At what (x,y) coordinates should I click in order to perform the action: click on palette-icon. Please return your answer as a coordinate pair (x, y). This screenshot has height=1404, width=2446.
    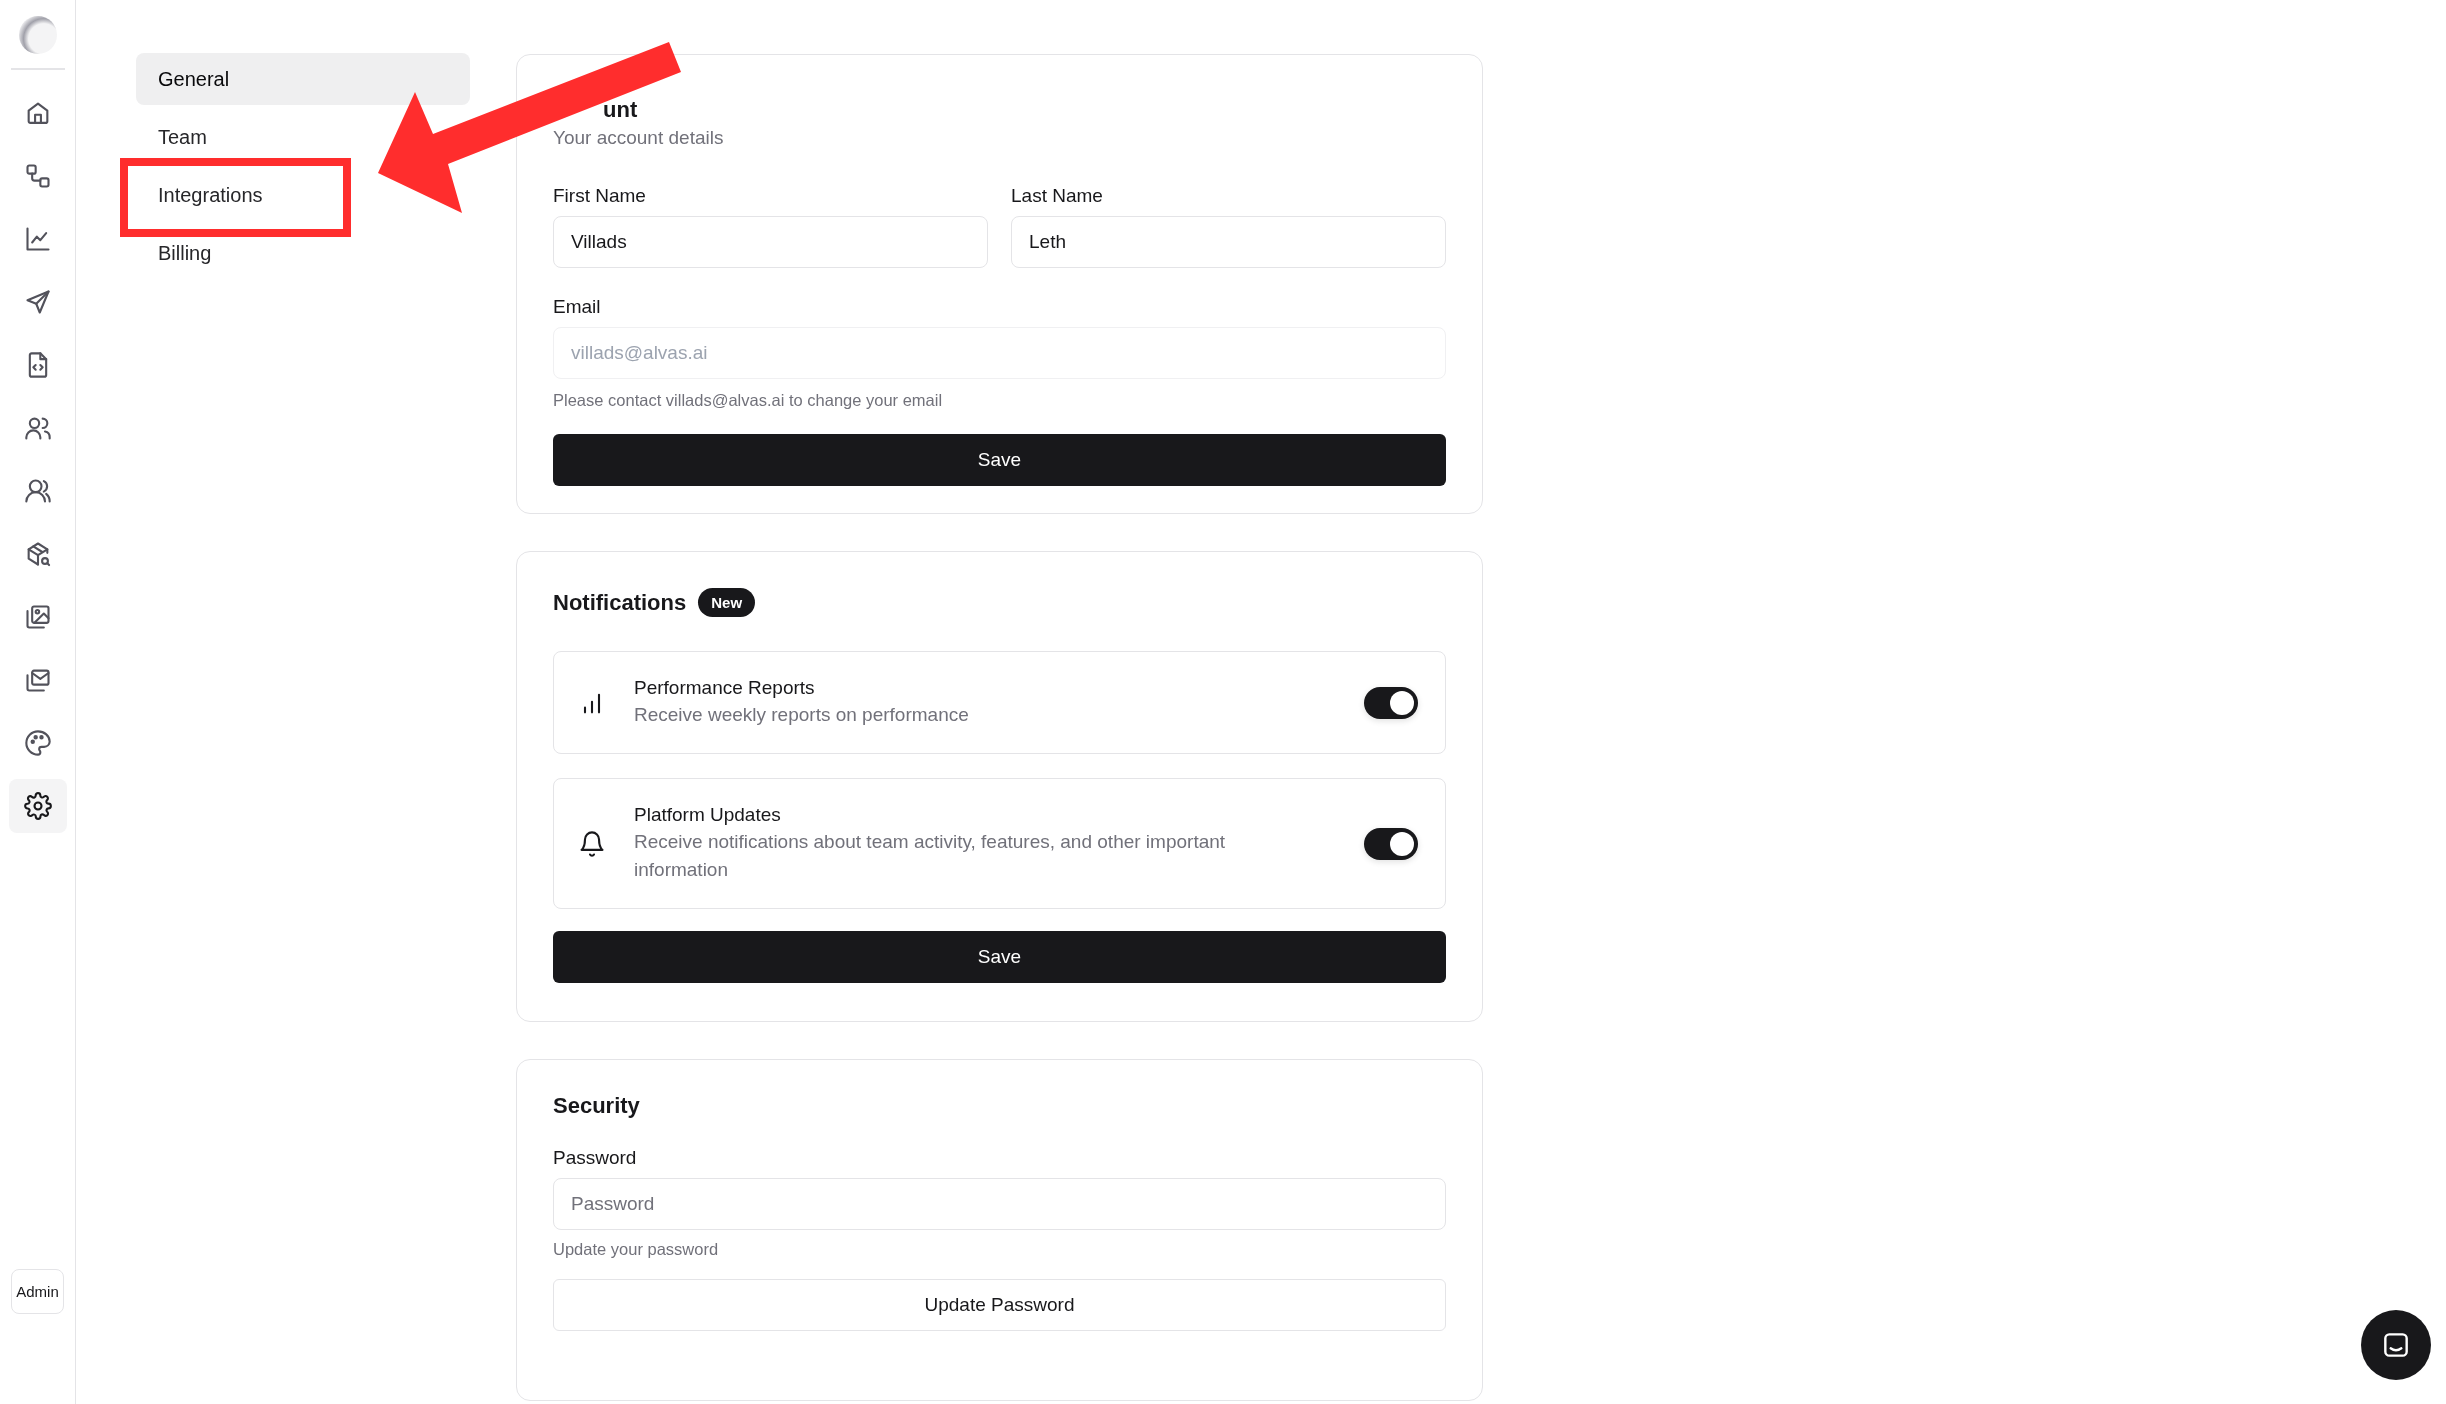
    Looking at the image, I should click on (37, 742).